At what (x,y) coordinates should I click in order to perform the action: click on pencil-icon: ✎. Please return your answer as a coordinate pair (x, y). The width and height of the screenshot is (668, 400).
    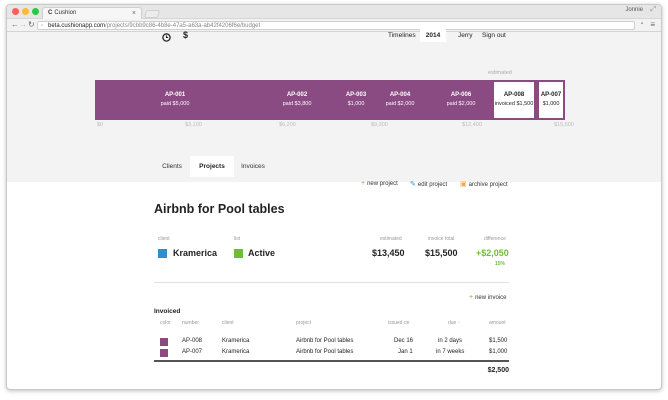
    Looking at the image, I should click on (413, 184).